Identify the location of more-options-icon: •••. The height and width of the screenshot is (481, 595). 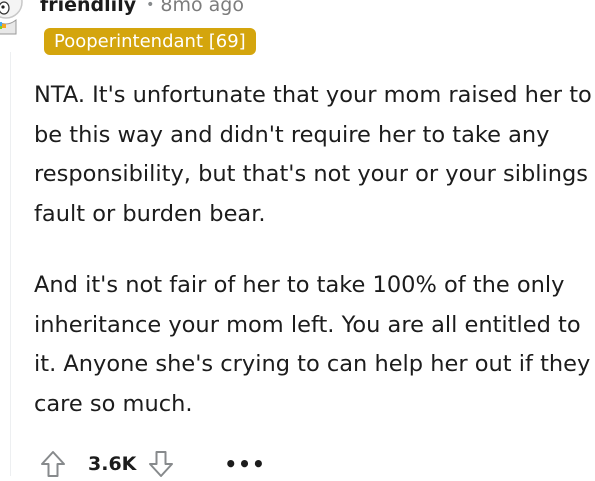
(244, 464).